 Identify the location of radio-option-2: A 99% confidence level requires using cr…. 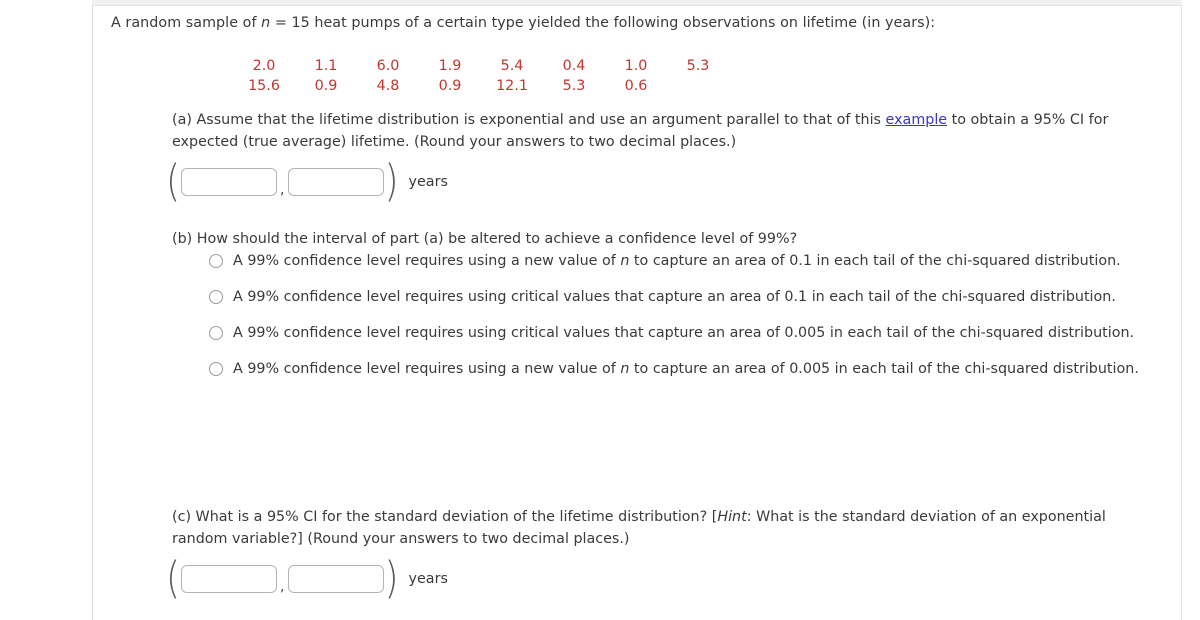
(704, 297).